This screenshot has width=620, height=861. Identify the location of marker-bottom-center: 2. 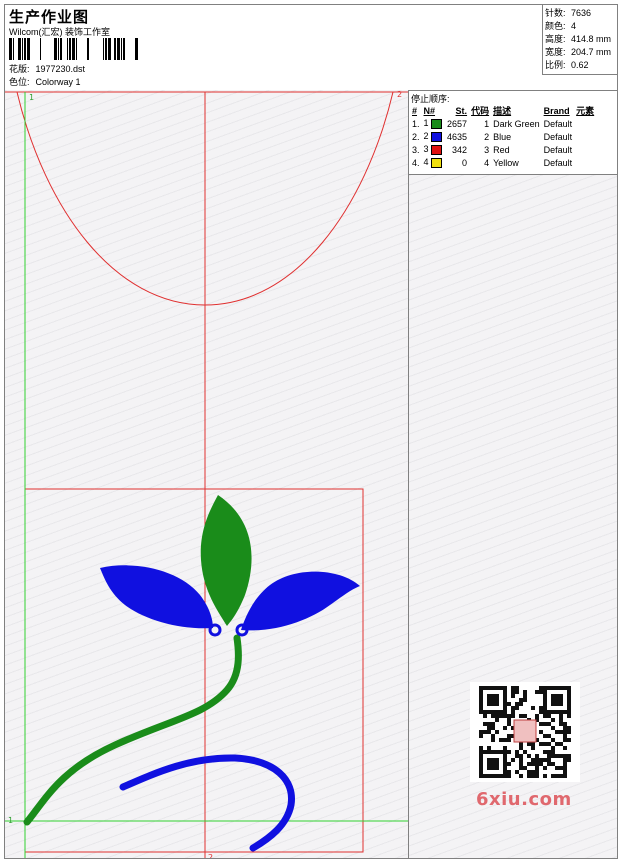
(210, 855).